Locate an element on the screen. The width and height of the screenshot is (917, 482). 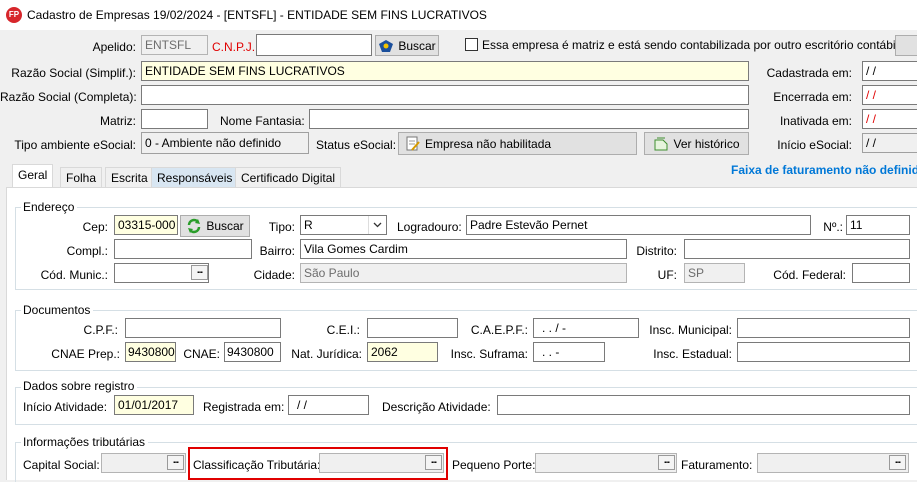
tipo-select-value: R is located at coordinates (308, 225).